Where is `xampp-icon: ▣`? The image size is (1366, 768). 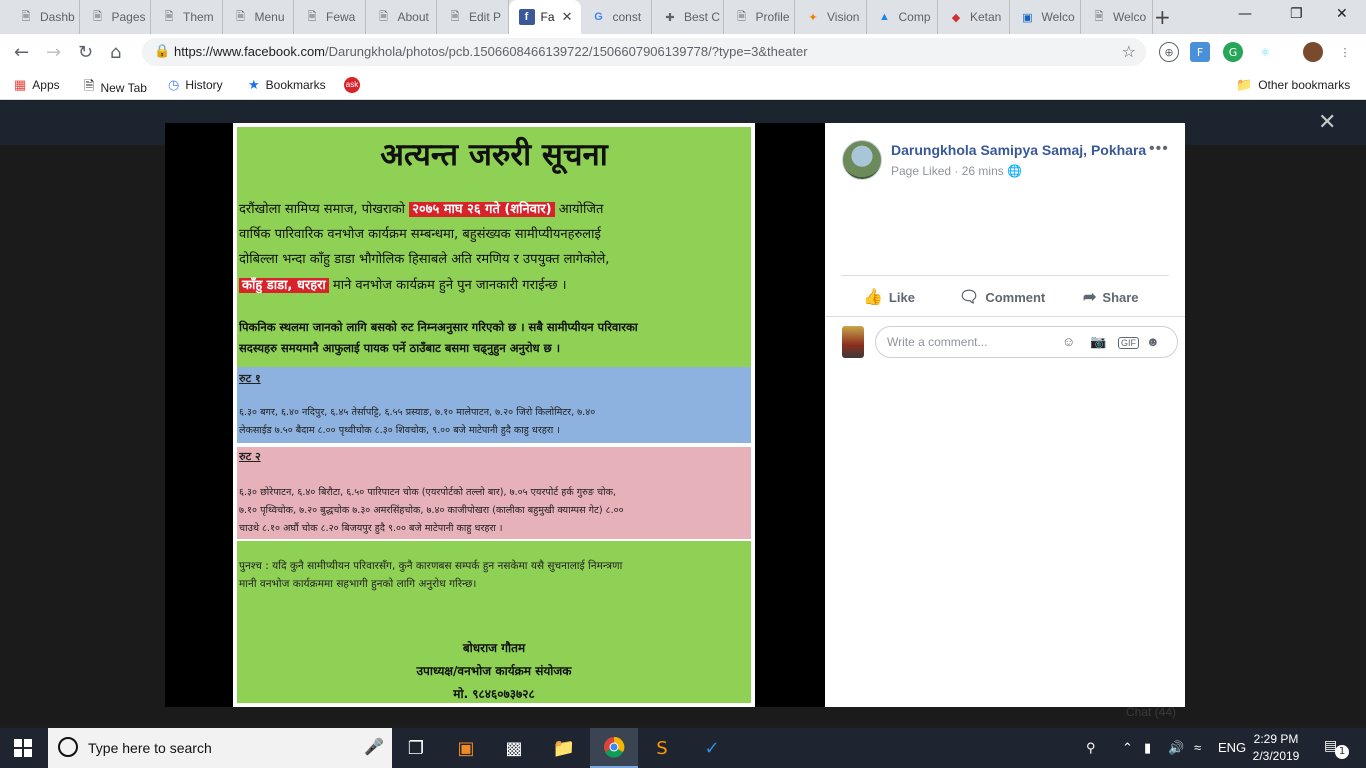
xampp-icon: ▣ is located at coordinates (466, 748).